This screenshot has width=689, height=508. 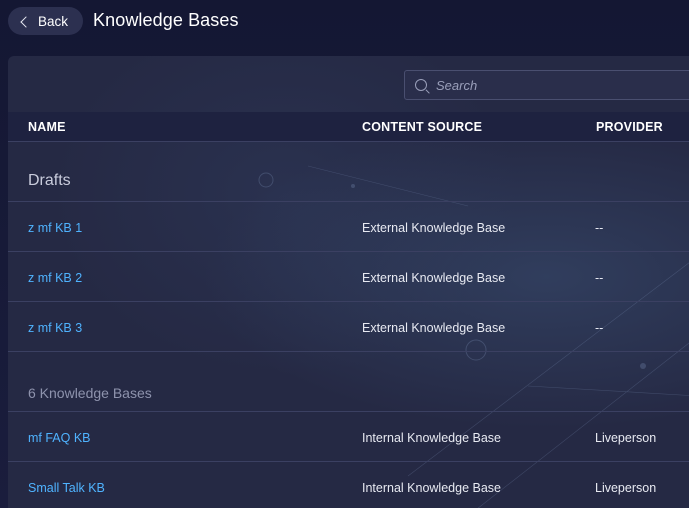 What do you see at coordinates (47, 127) in the screenshot?
I see `column-header-name: NAME` at bounding box center [47, 127].